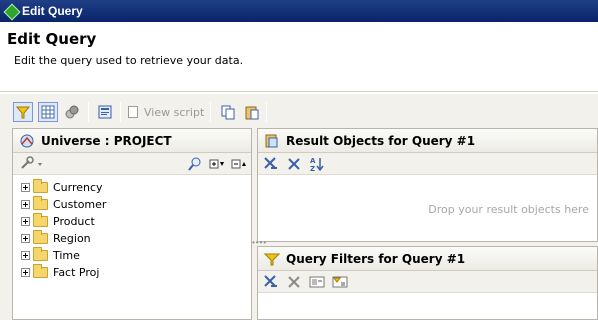  I want to click on table-grid-icon, so click(48, 112).